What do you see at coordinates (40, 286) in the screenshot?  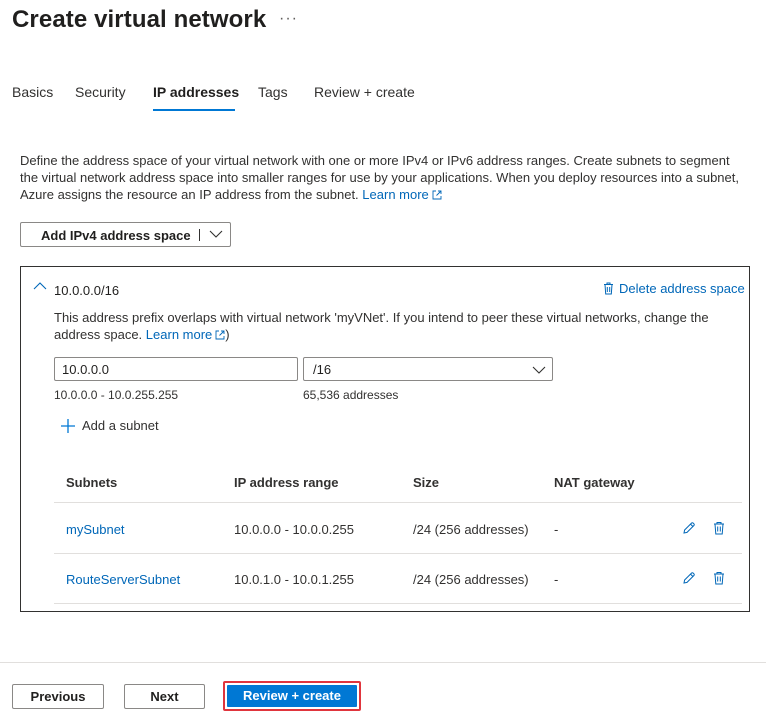 I see `chevron-up-icon` at bounding box center [40, 286].